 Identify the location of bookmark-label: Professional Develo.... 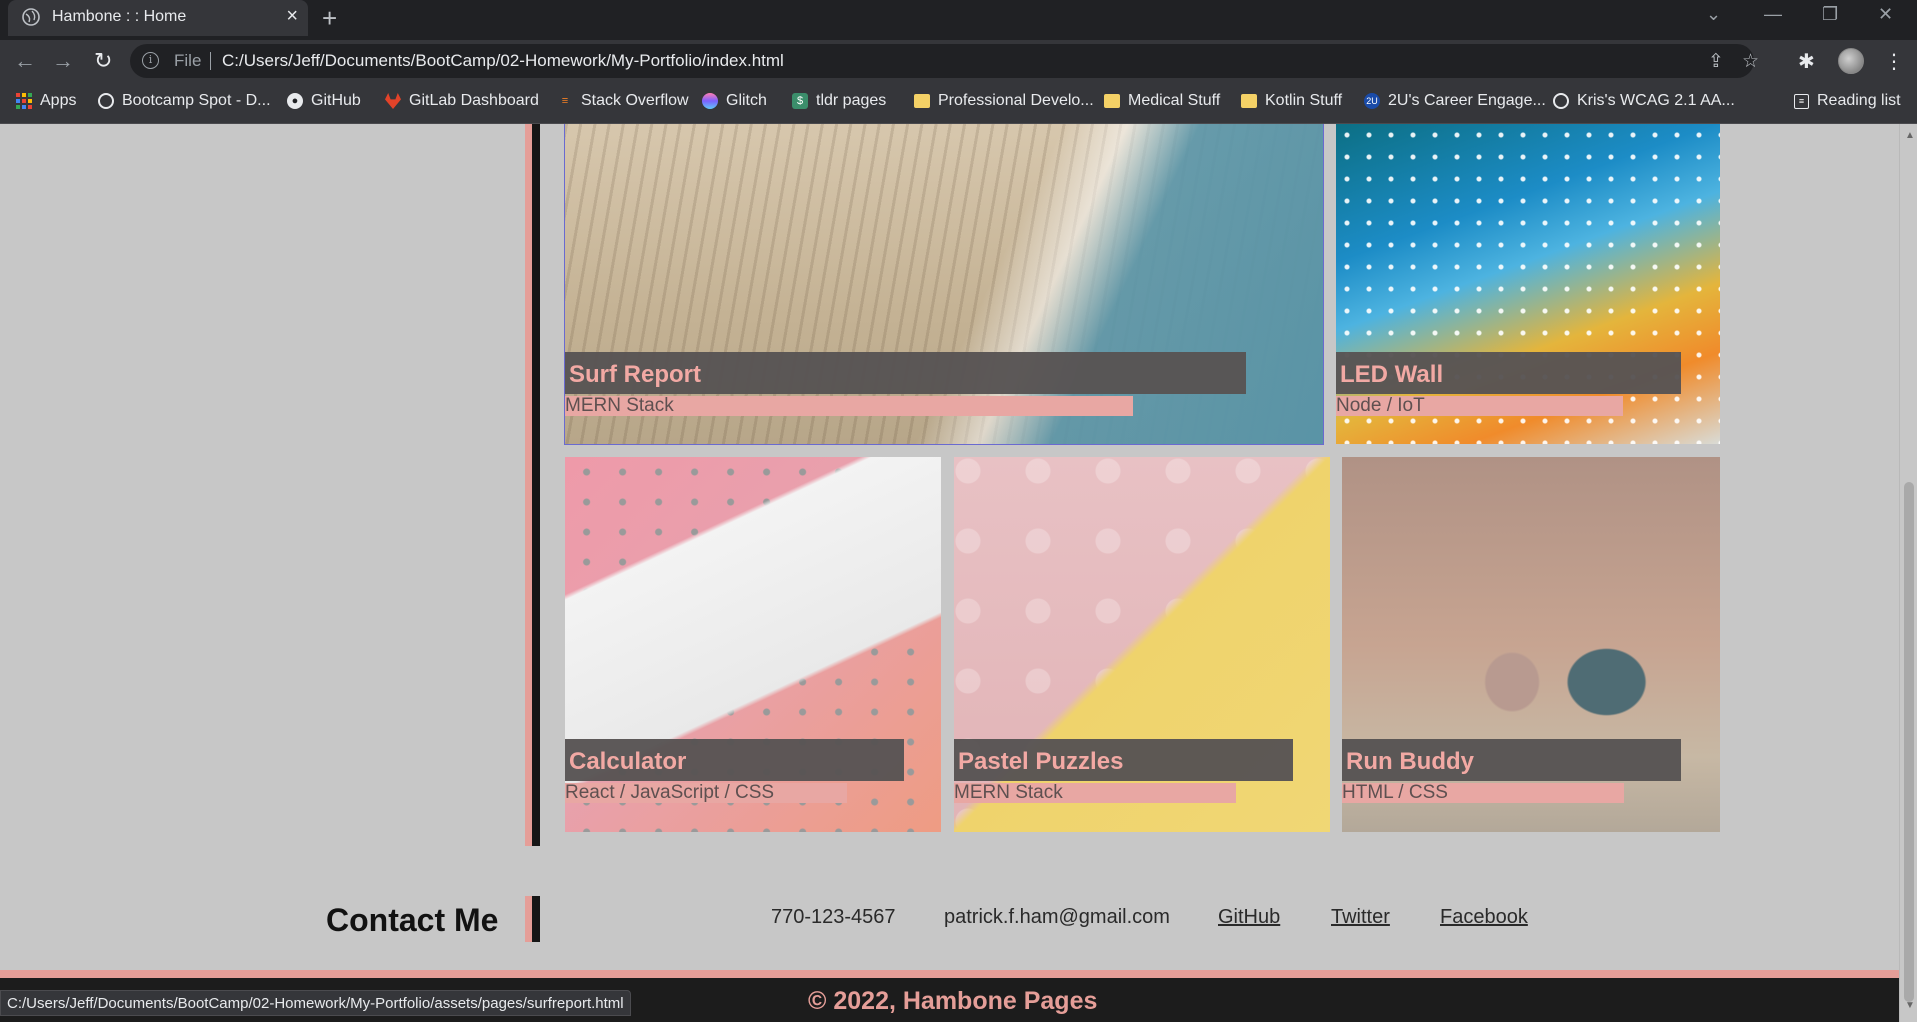
(1016, 100).